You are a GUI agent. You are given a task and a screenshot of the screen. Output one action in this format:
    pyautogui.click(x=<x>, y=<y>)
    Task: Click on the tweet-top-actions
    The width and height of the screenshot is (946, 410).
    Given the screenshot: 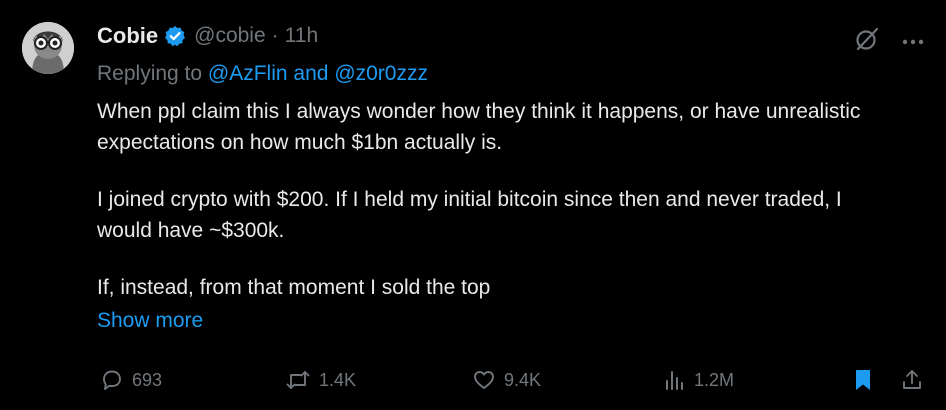 What is the action you would take?
    pyautogui.click(x=889, y=41)
    